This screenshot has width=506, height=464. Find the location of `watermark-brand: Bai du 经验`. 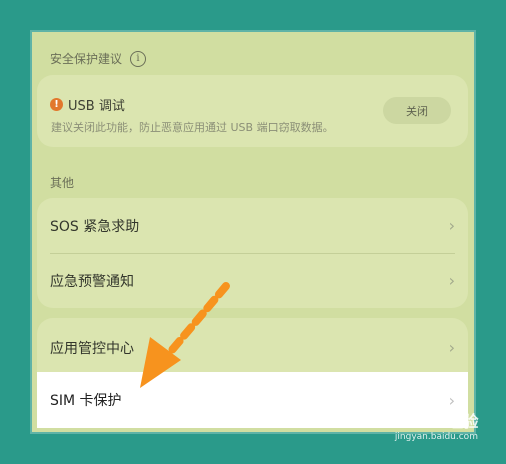

watermark-brand: Bai du 经验 is located at coordinates (433, 421).